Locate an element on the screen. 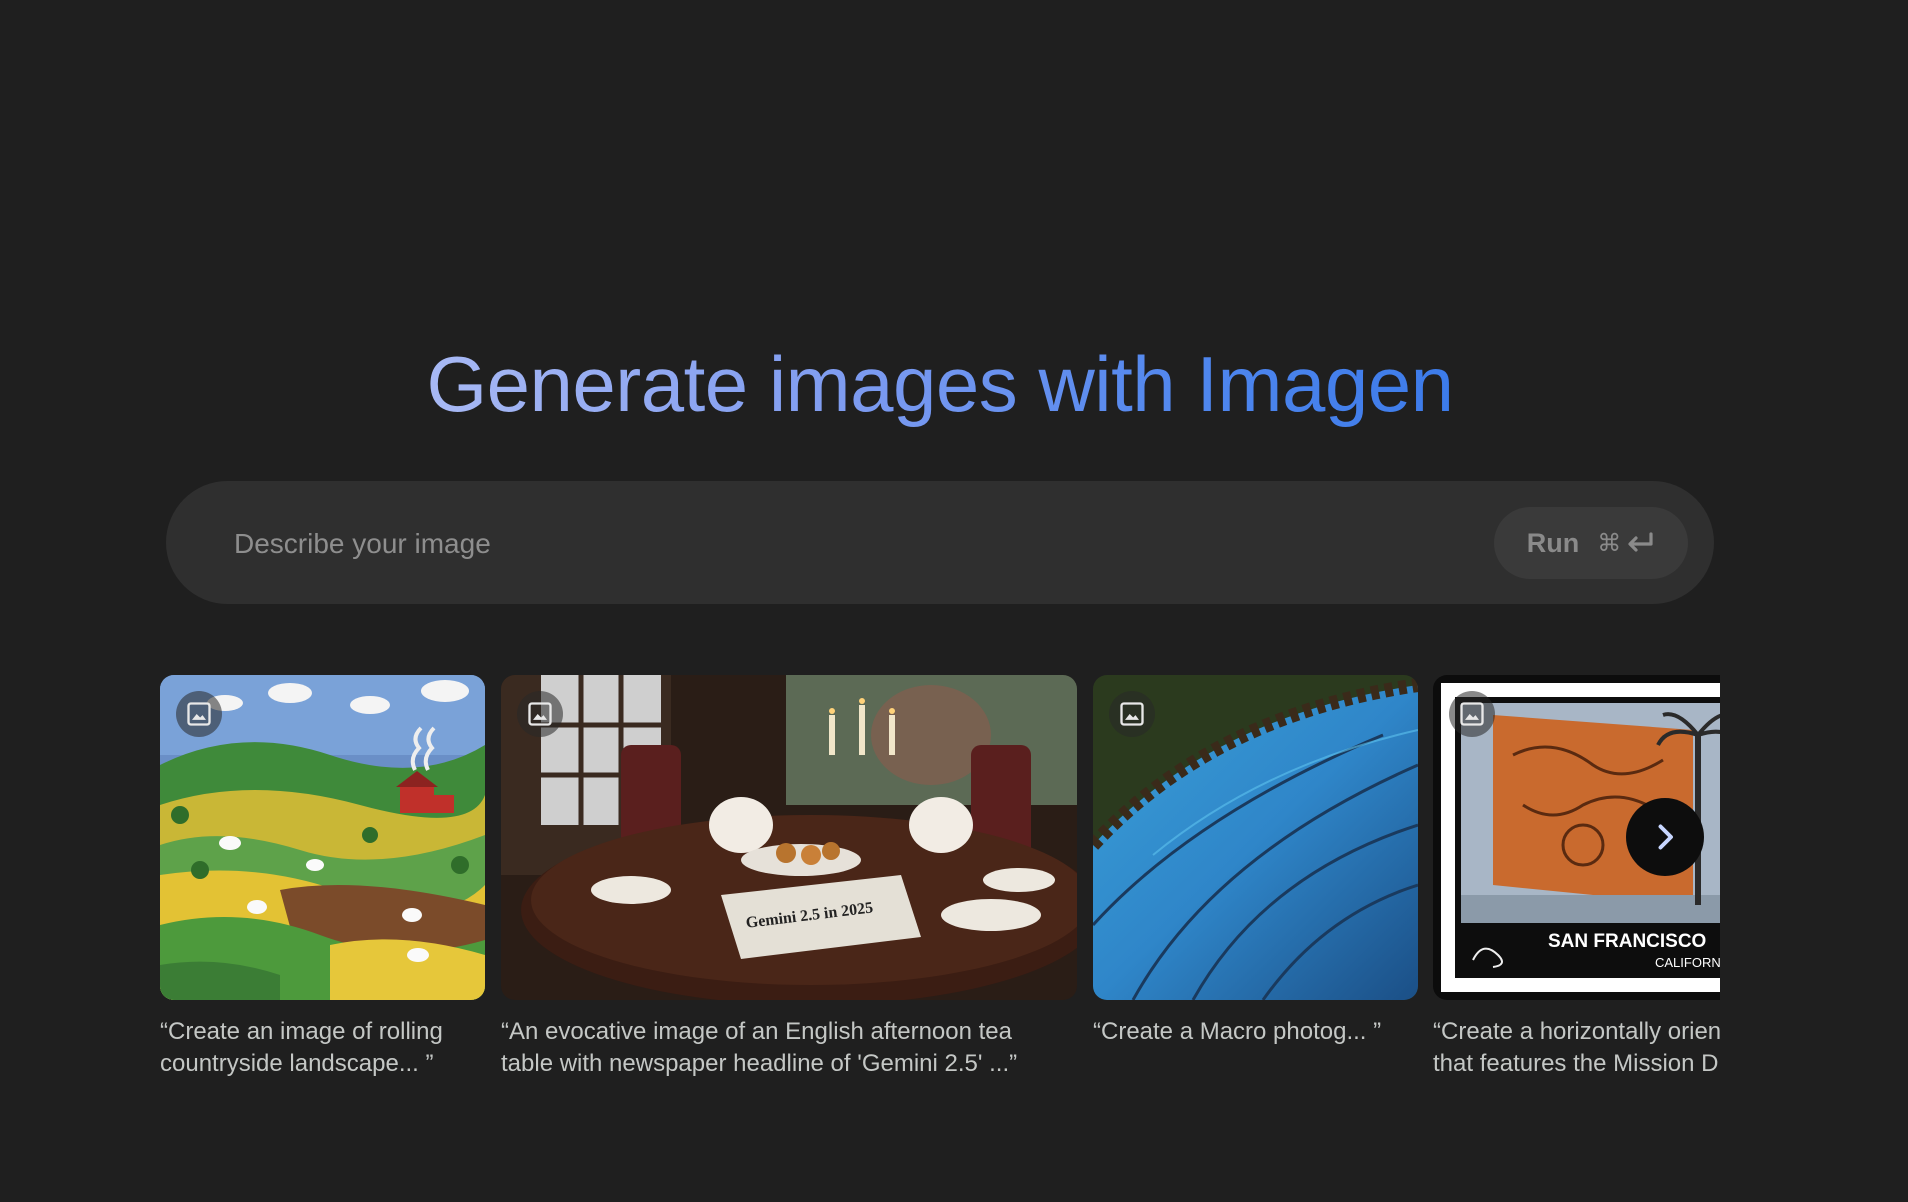 This screenshot has width=1908, height=1202. page-title-text: Generate images with Imagen is located at coordinates (940, 384).